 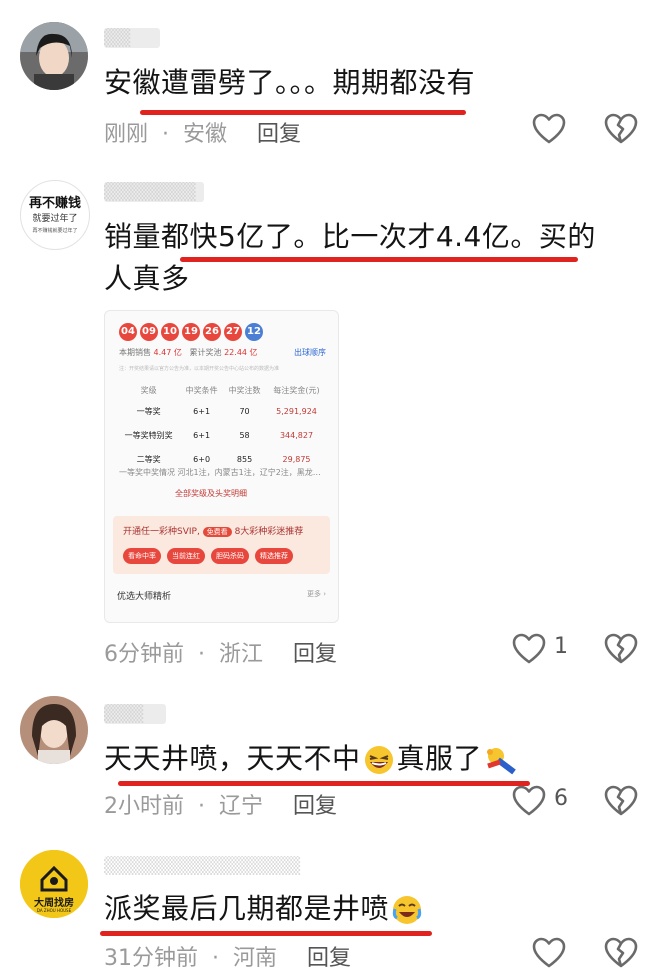 I want to click on like-button: 6, so click(x=540, y=801).